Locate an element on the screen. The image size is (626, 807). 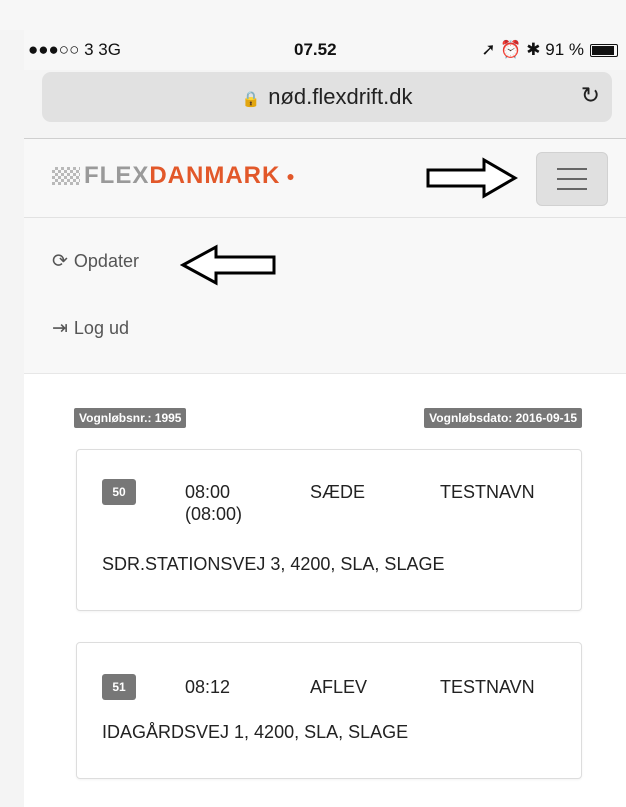
refresh-label: Opdater is located at coordinates (106, 261).